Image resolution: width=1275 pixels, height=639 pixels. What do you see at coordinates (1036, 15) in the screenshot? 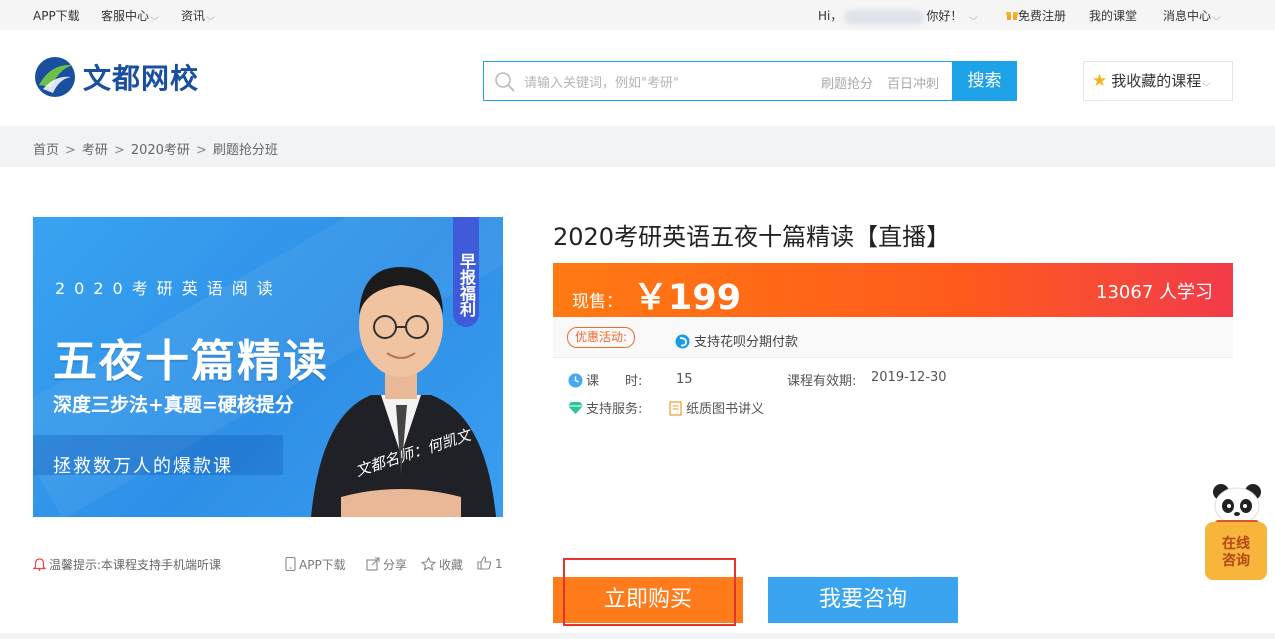
I see `free-register-link: 免费注册` at bounding box center [1036, 15].